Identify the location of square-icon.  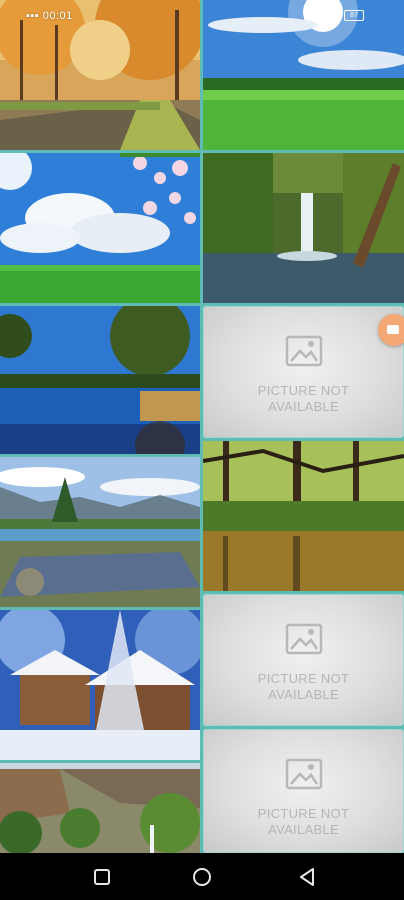
(102, 877).